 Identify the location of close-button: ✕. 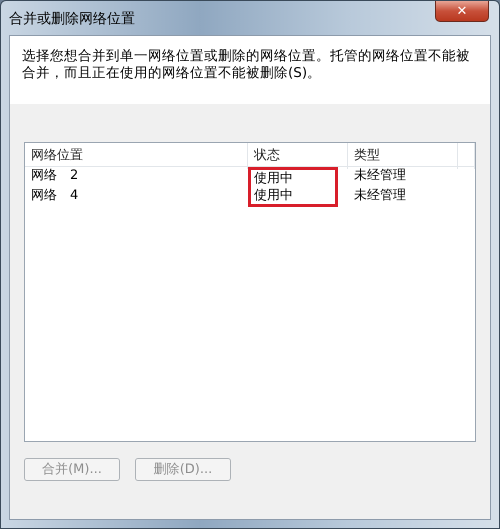
(462, 11).